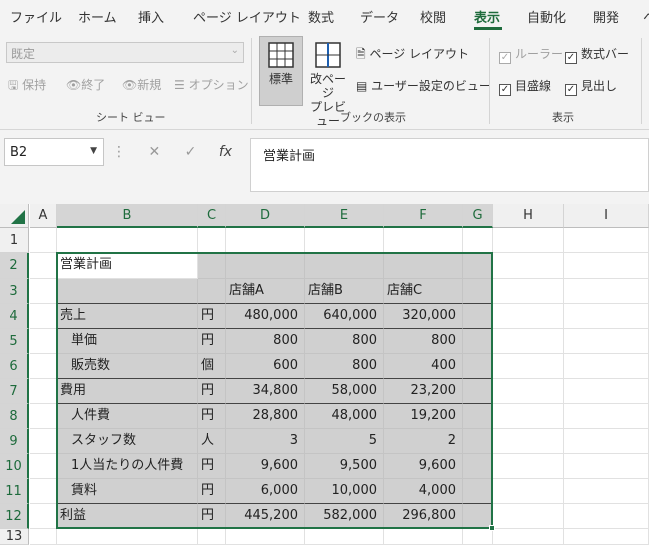 Image resolution: width=649 pixels, height=545 pixels. What do you see at coordinates (127, 466) in the screenshot?
I see `cell-row-label: 1人当たりの人件費` at bounding box center [127, 466].